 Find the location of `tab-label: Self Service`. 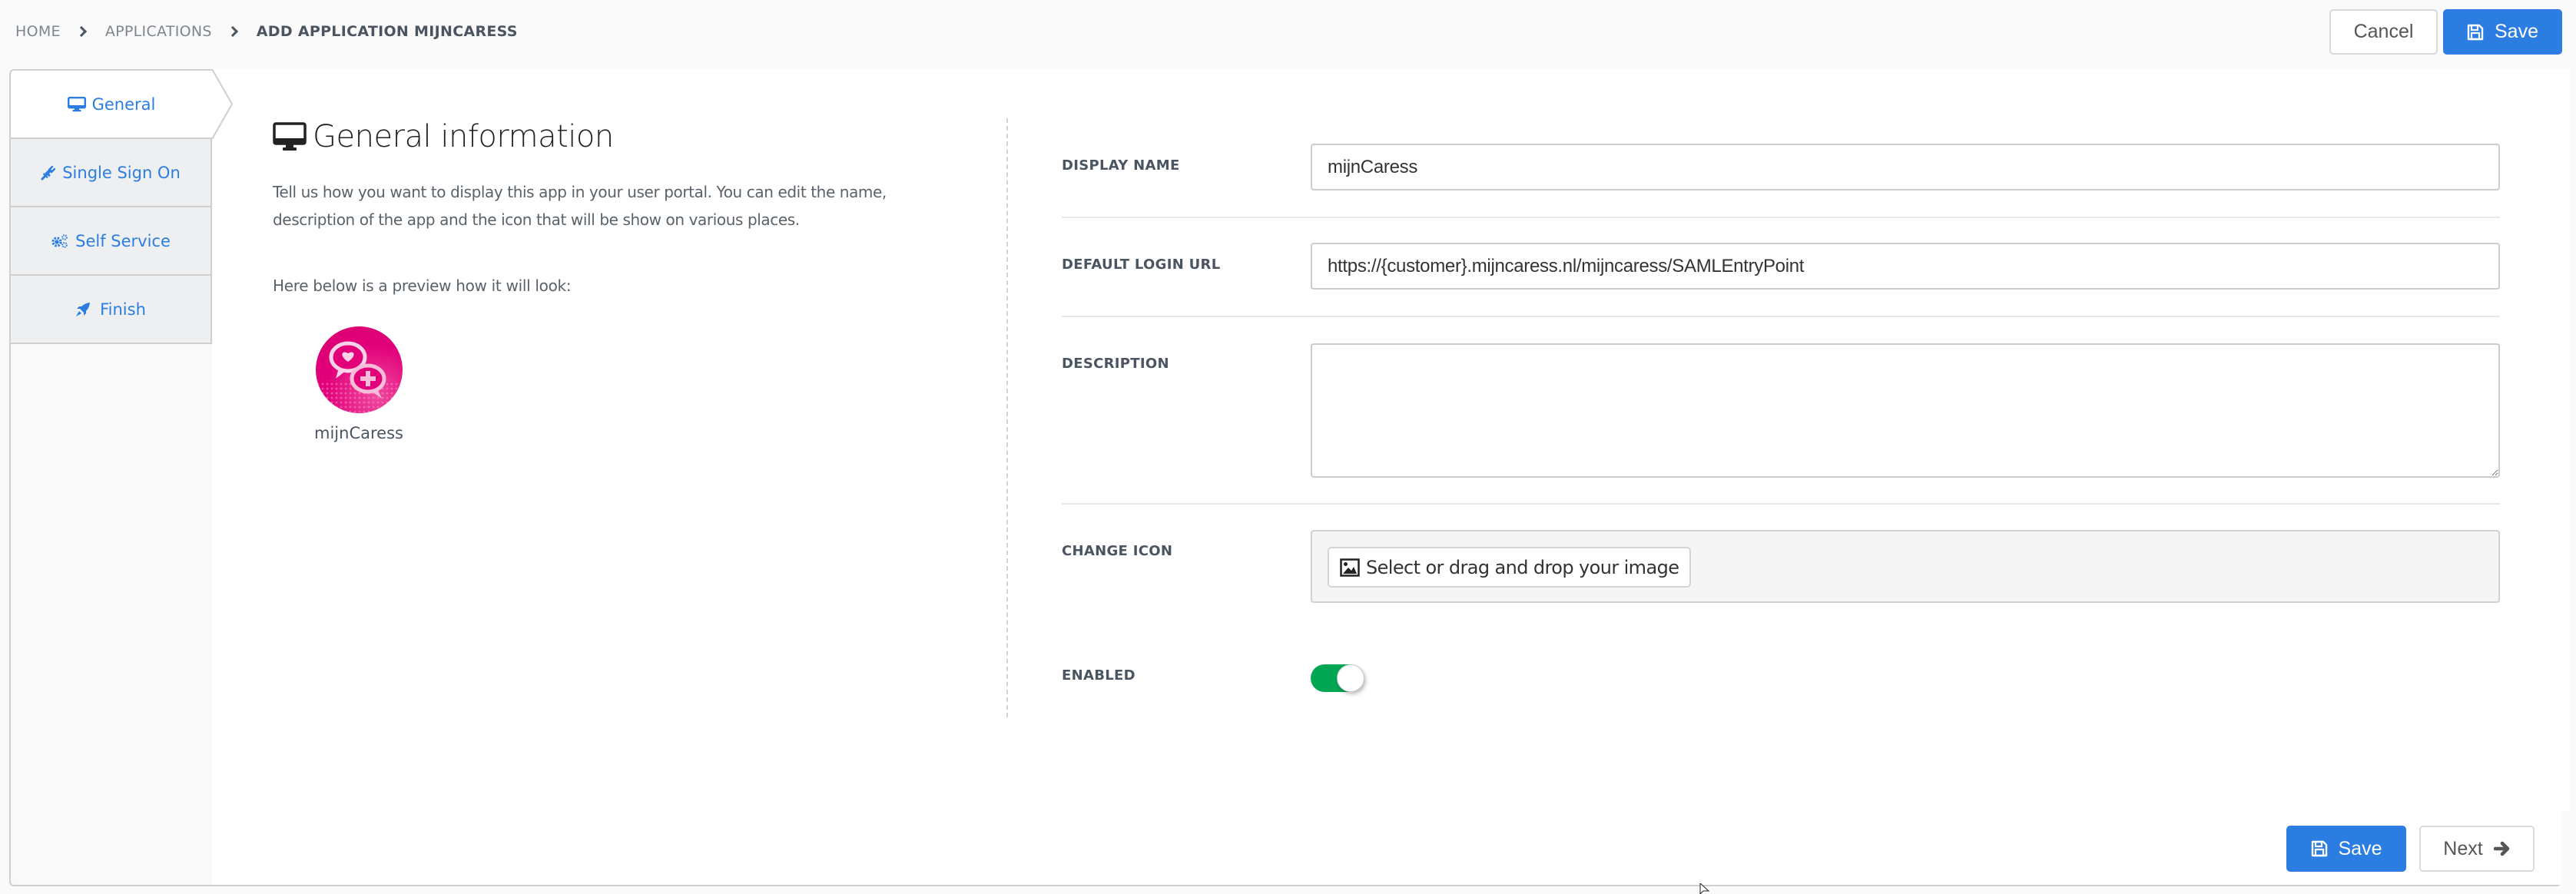

tab-label: Self Service is located at coordinates (123, 240).